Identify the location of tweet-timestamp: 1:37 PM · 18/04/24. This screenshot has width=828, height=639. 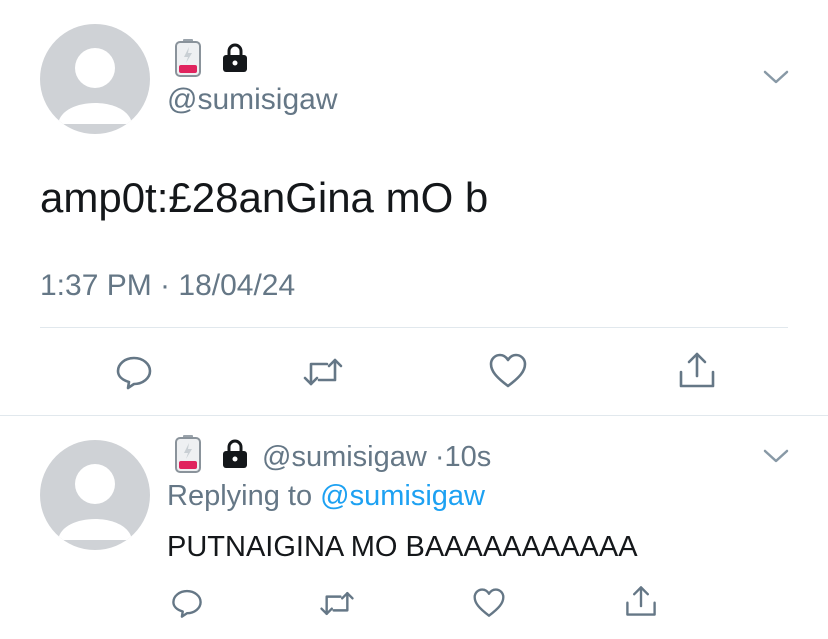
(167, 286).